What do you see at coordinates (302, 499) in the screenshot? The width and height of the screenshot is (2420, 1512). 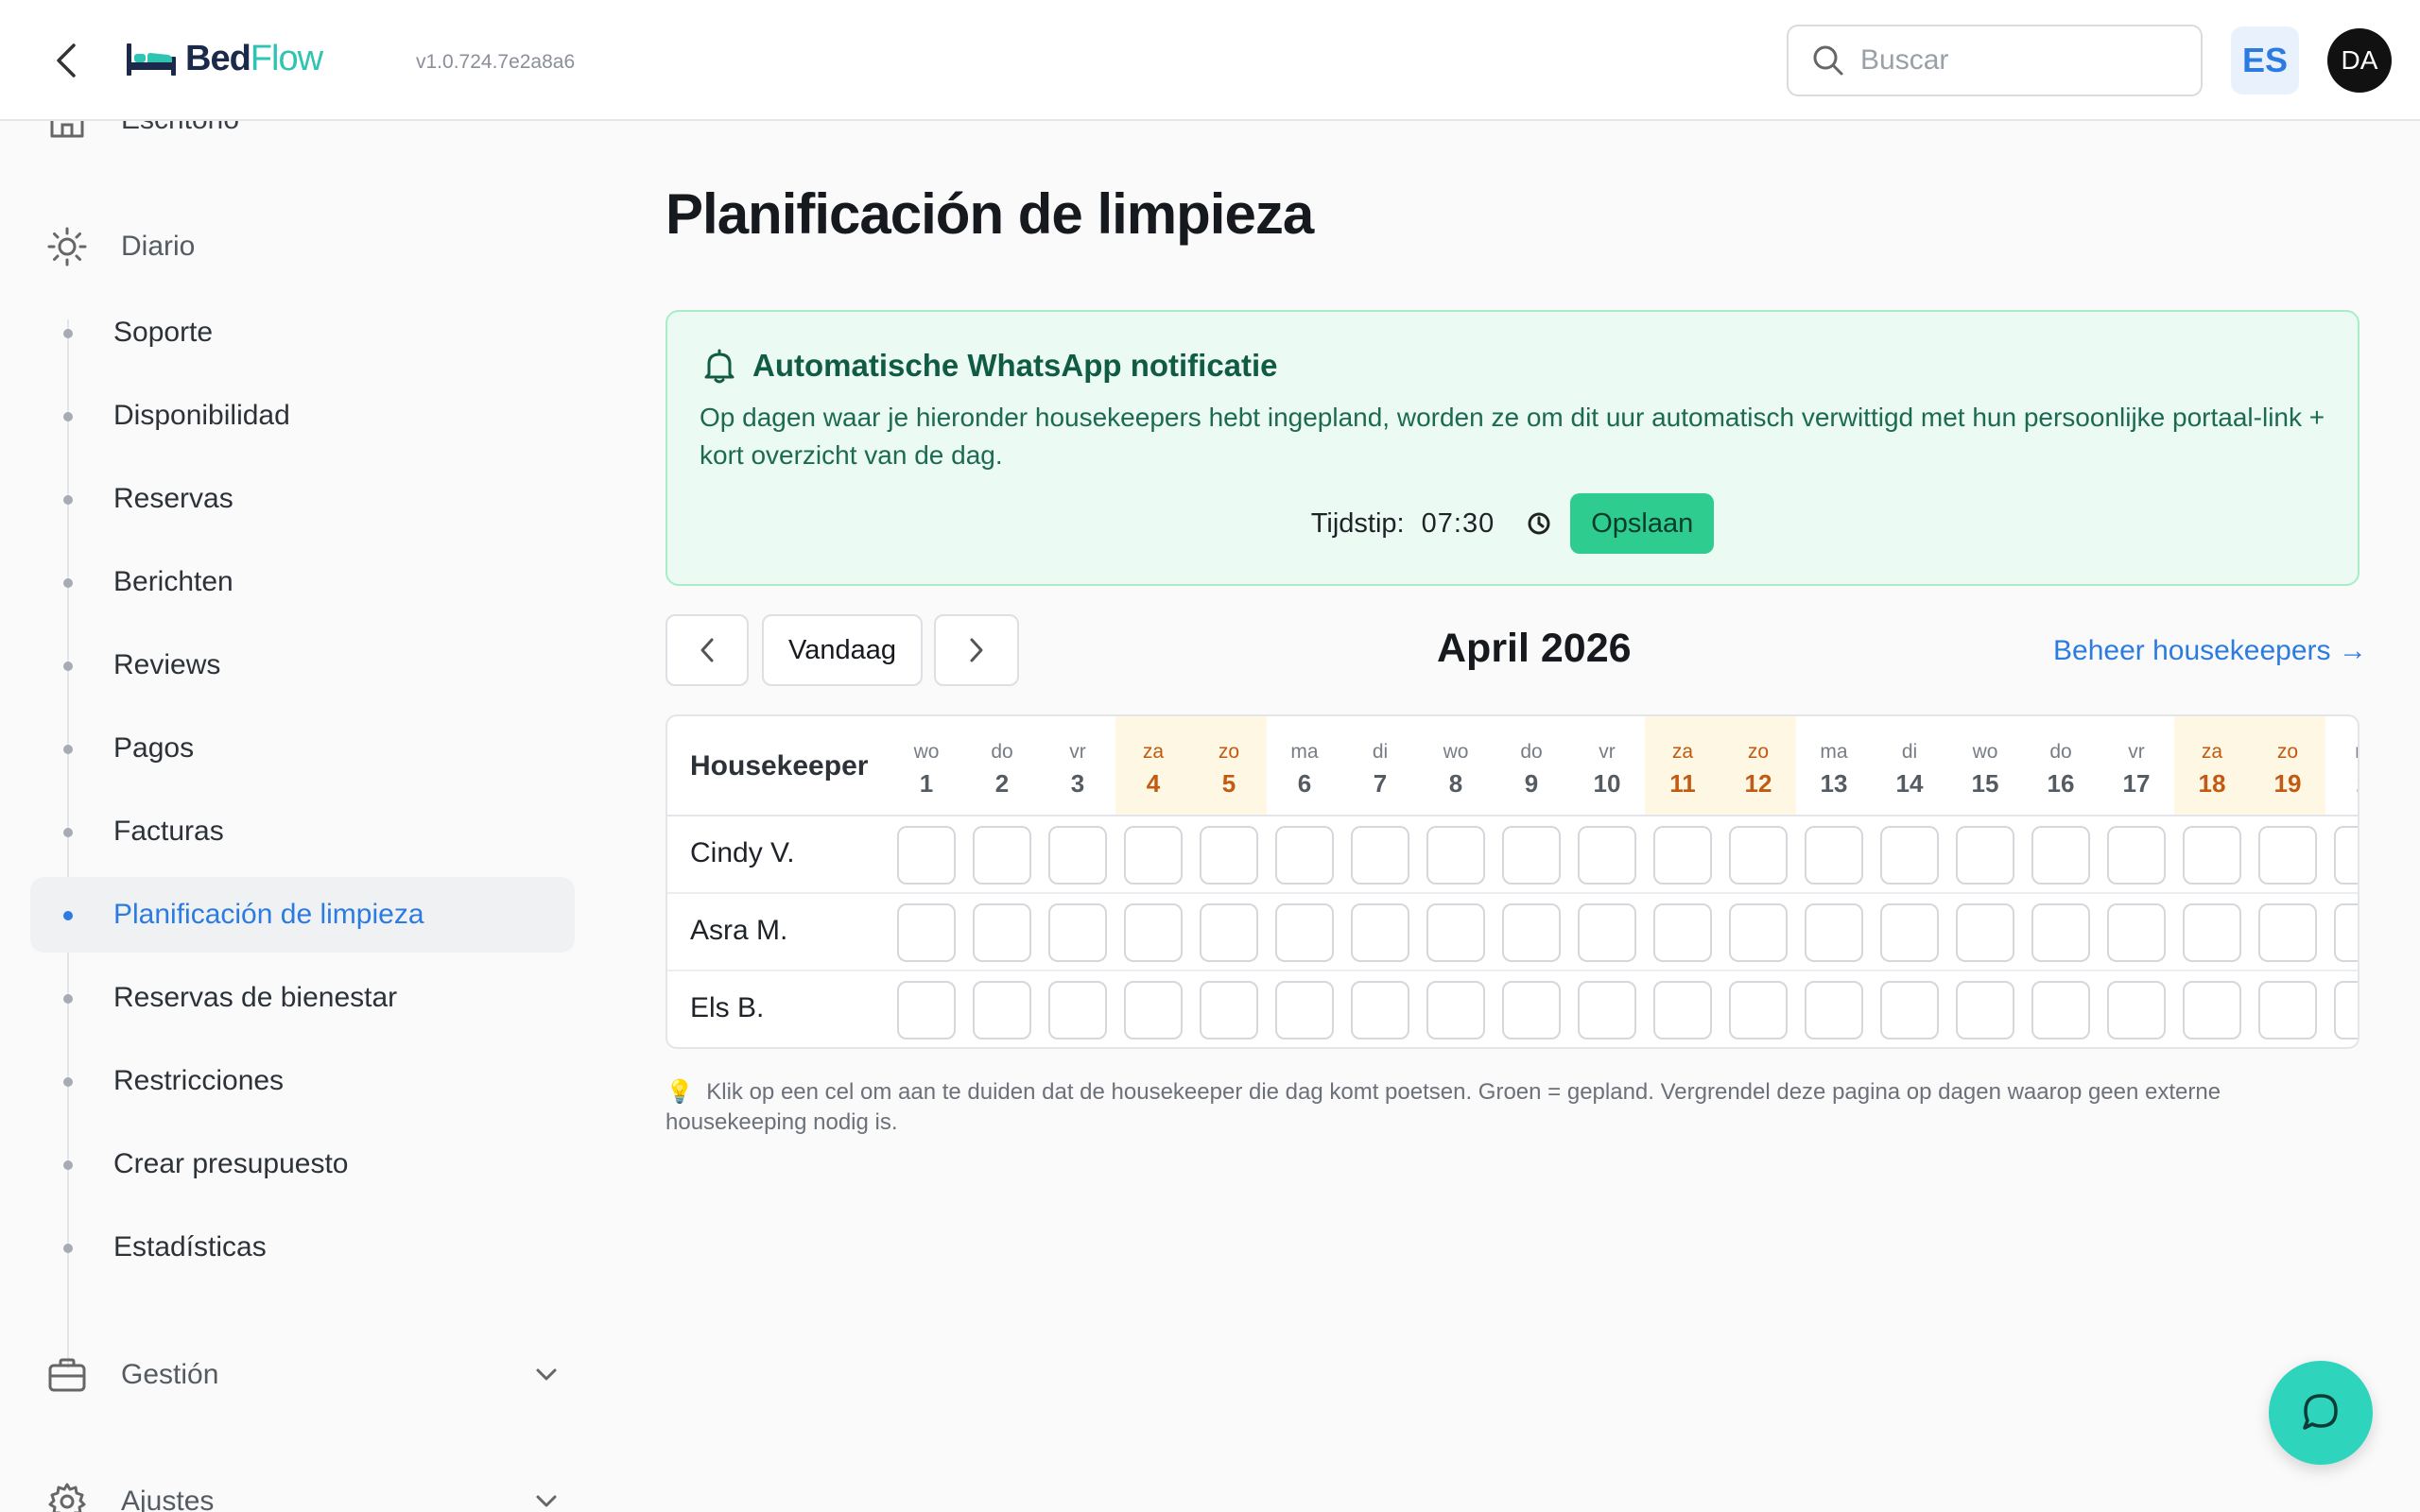 I see `sidebar-item-reservations: Reservas` at bounding box center [302, 499].